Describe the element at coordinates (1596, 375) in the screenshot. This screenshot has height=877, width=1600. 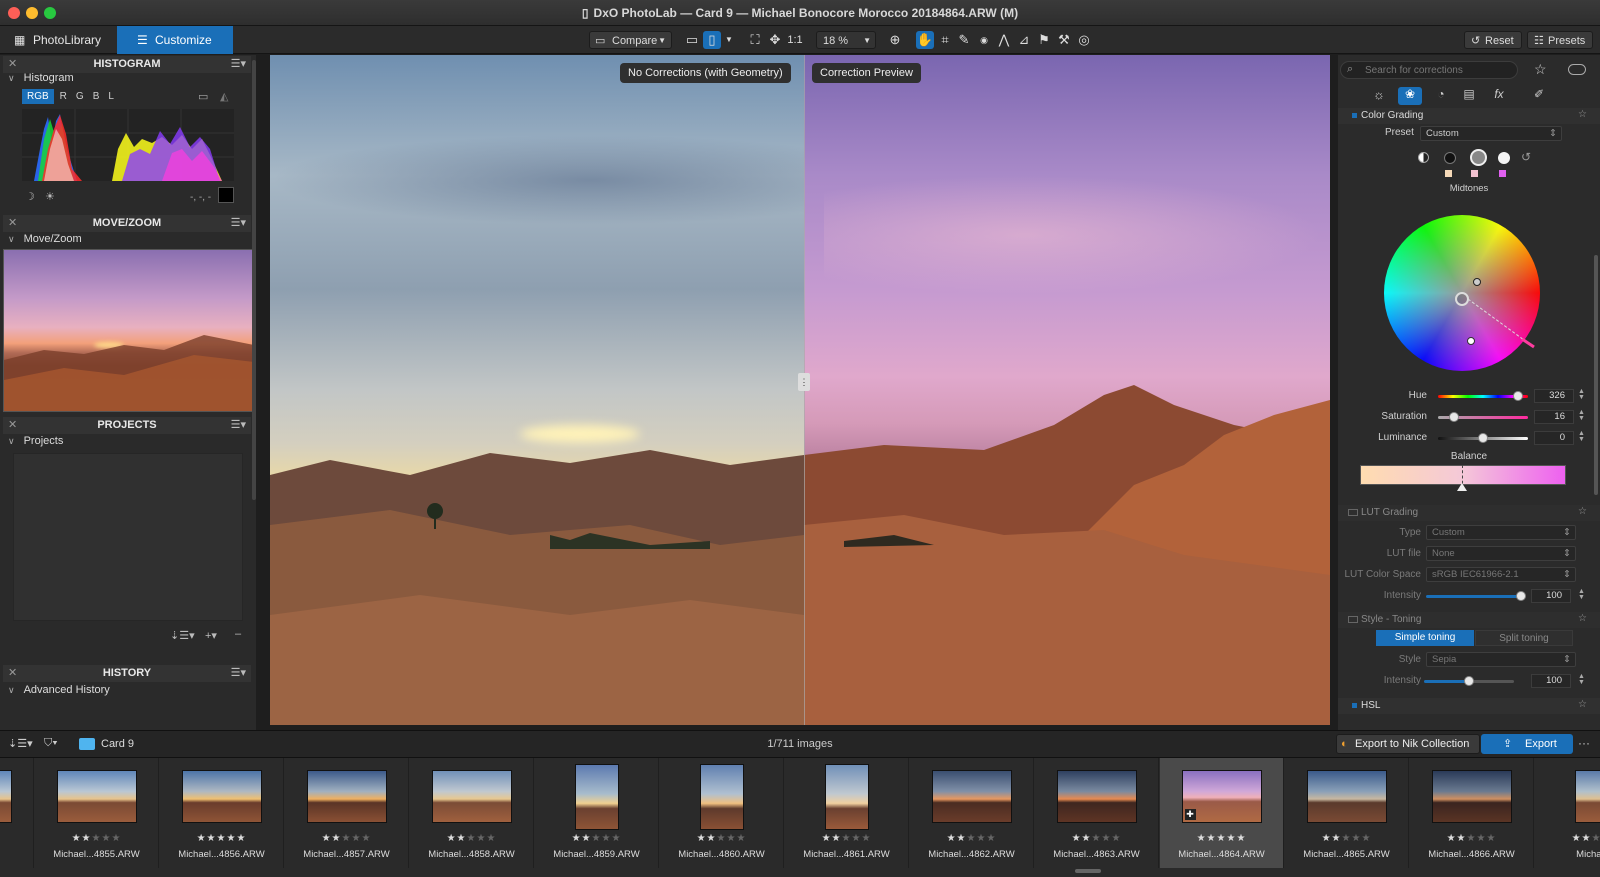
I see `right-panel-scrollbar` at that location.